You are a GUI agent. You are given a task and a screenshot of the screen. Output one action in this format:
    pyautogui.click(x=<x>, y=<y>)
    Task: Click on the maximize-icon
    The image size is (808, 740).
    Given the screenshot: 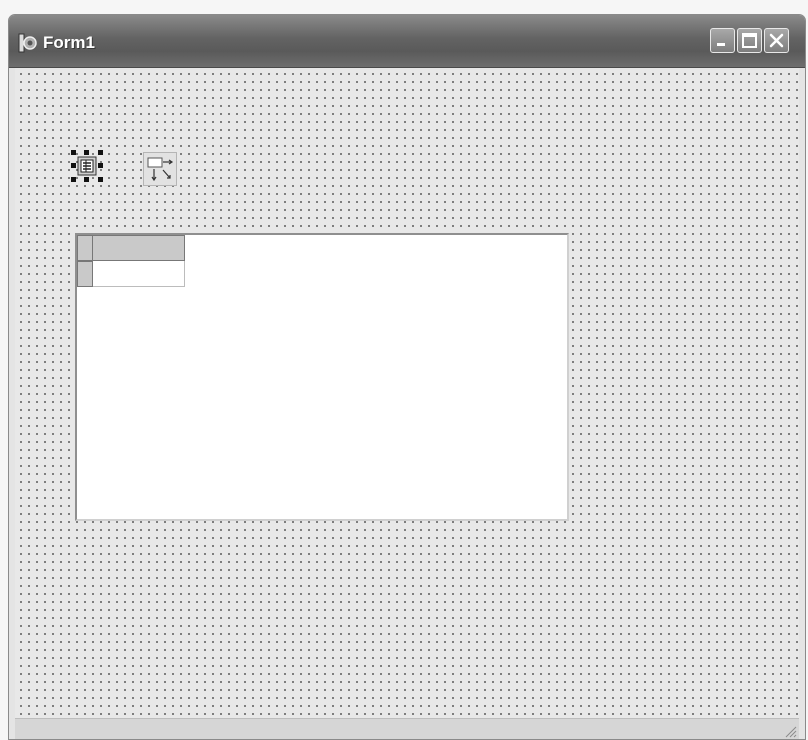 What is the action you would take?
    pyautogui.click(x=749, y=40)
    